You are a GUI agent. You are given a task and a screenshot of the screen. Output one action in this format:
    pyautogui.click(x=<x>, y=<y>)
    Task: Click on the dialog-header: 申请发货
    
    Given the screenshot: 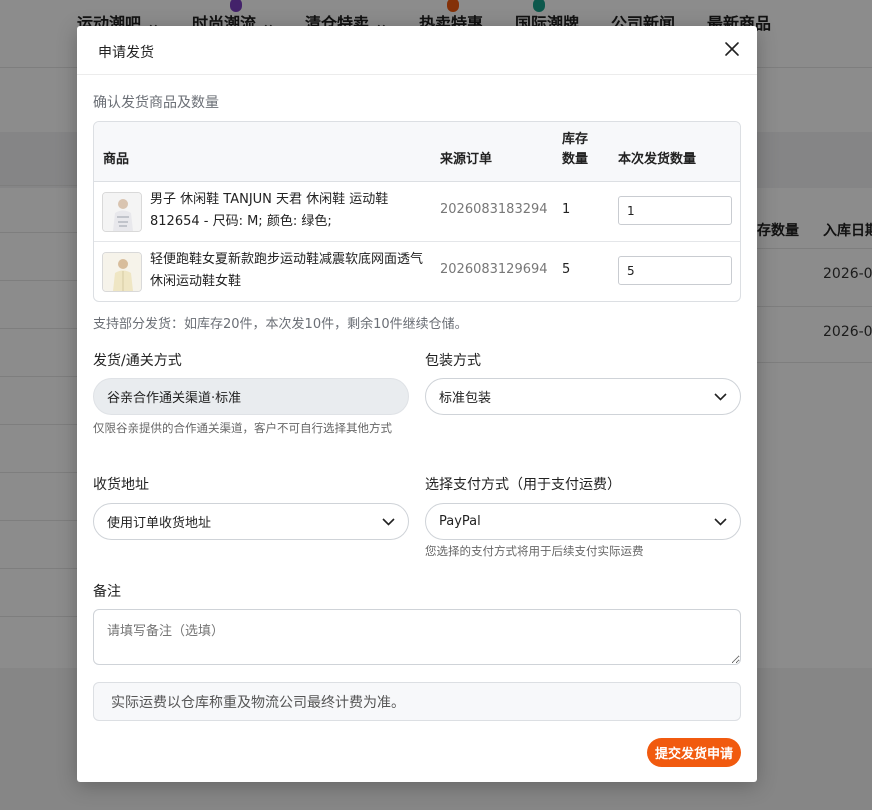 What is the action you would take?
    pyautogui.click(x=417, y=50)
    